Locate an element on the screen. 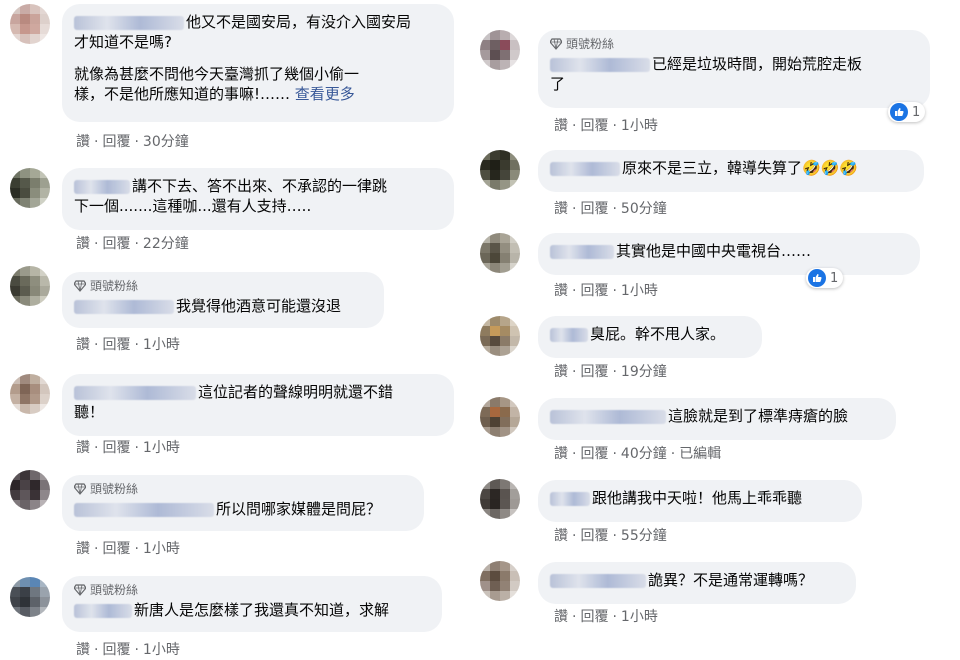 This screenshot has height=660, width=960. comment-time: 19分鐘 is located at coordinates (644, 371).